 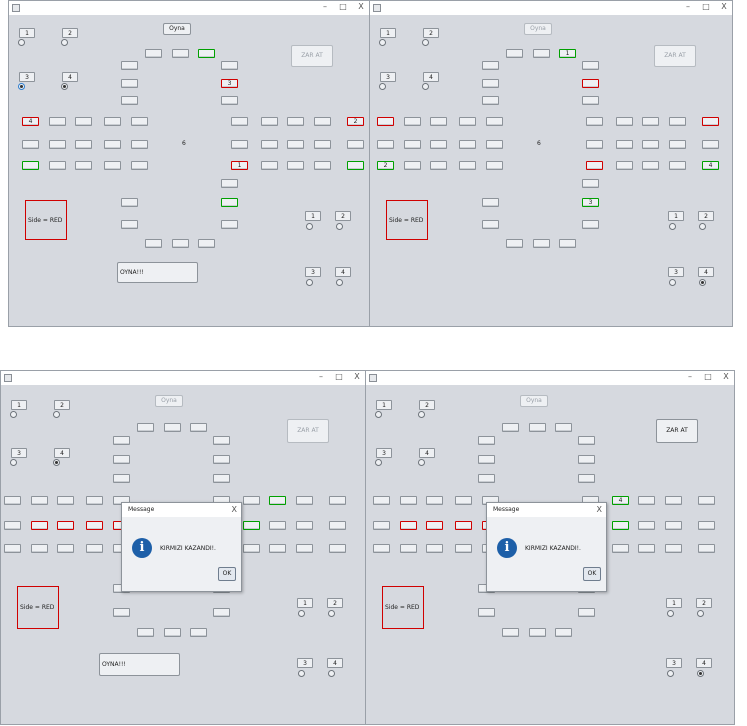 What do you see at coordinates (227, 574) in the screenshot?
I see `ok-button: OK` at bounding box center [227, 574].